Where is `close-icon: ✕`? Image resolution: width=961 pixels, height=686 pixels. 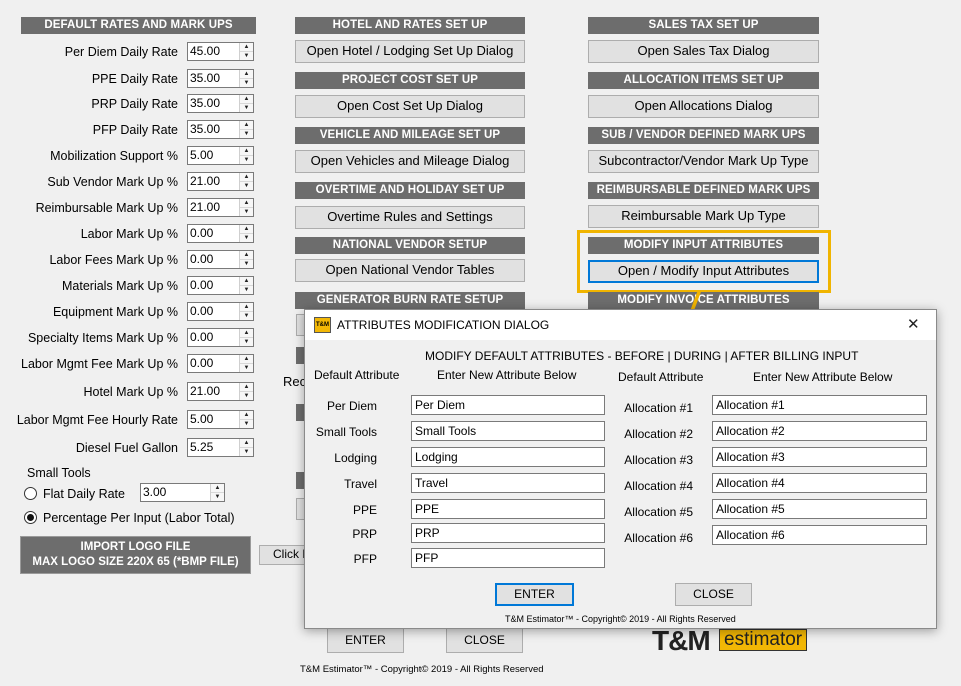 close-icon: ✕ is located at coordinates (913, 324).